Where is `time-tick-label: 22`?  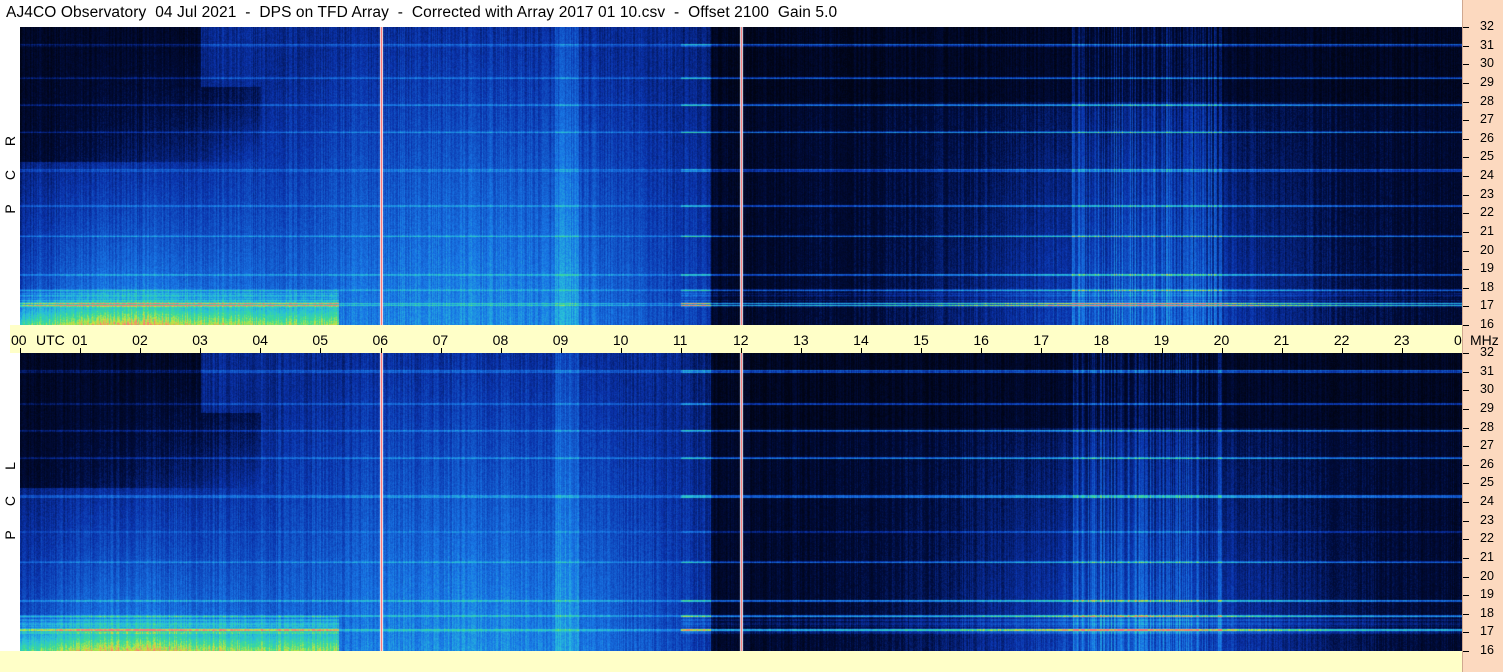 time-tick-label: 22 is located at coordinates (1341, 340).